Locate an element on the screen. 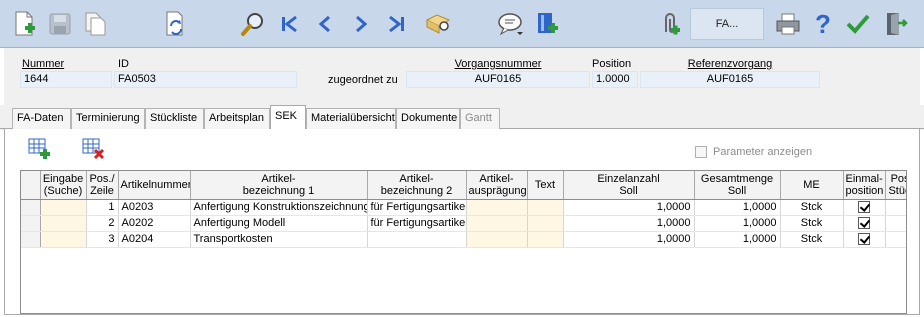  bezeichnung-1-cell: Anfertigung Konstruktionszeichnung is located at coordinates (279, 207).